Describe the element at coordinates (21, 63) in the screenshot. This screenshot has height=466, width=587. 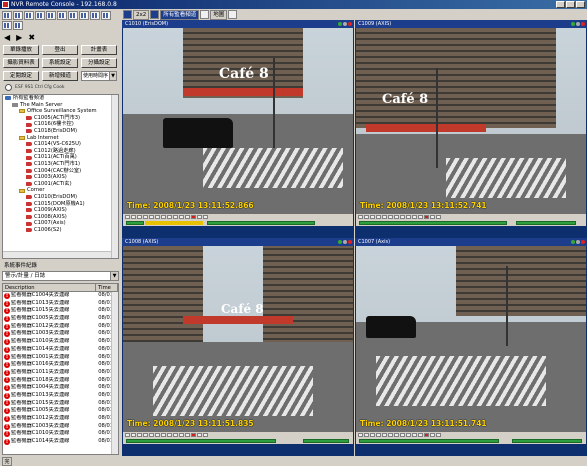
I see `camera-list-button: 攝影資料表` at that location.